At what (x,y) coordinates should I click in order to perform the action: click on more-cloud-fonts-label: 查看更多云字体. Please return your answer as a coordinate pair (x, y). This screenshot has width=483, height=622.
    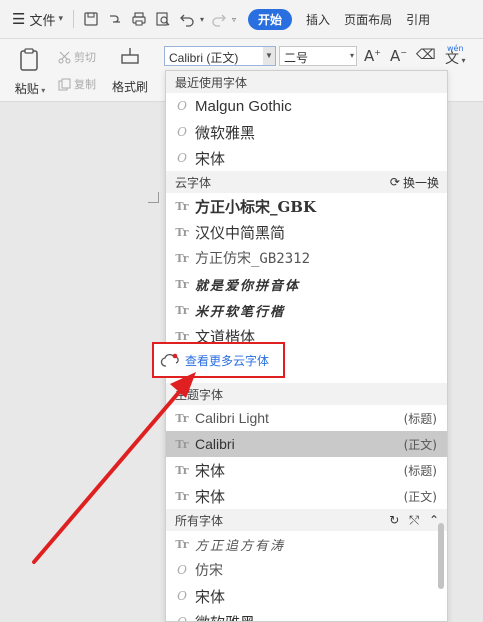
    Looking at the image, I should click on (227, 360).